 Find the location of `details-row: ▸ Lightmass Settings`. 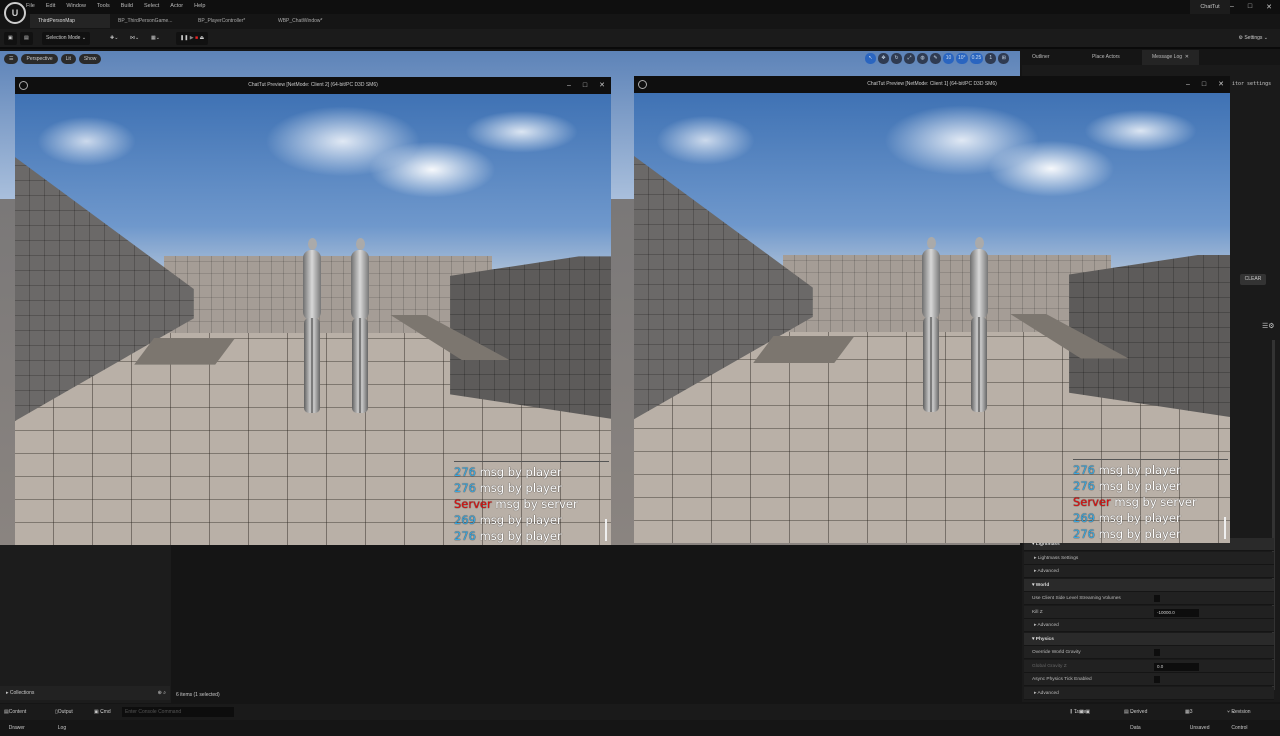

details-row: ▸ Lightmass Settings is located at coordinates (1149, 558).